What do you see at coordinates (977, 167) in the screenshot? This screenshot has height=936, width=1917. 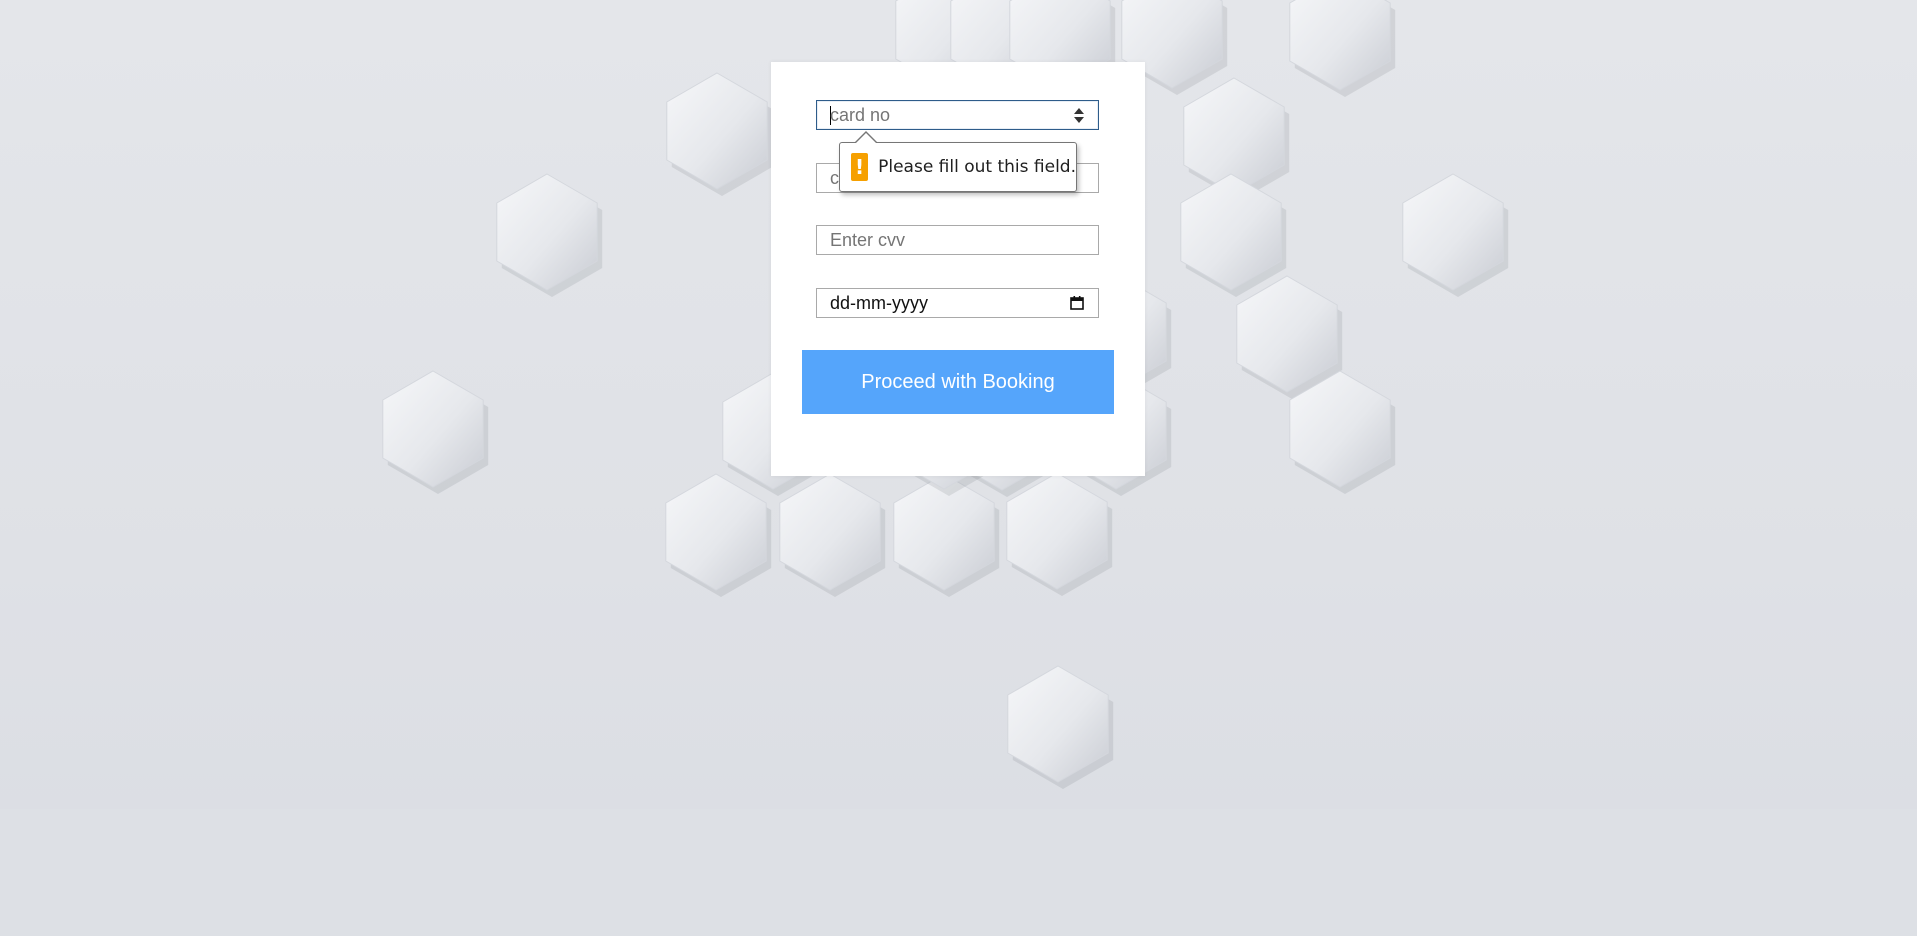 I see `validation-message: Please fill out this field.` at bounding box center [977, 167].